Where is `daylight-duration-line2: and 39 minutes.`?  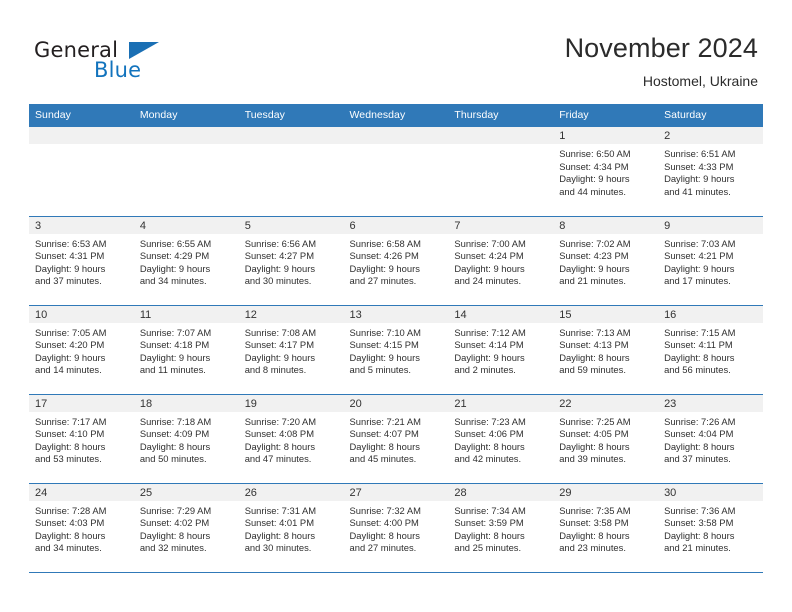
daylight-duration-line2: and 39 minutes. is located at coordinates (592, 459).